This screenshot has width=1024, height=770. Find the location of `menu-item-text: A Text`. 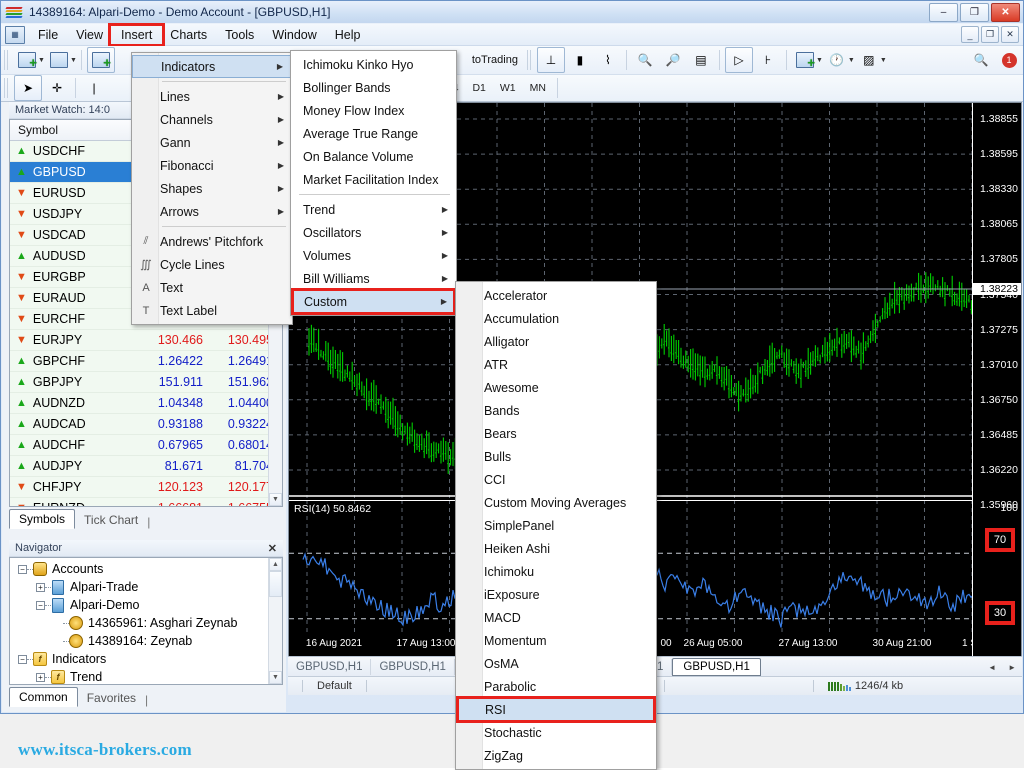

menu-item-text: A Text is located at coordinates (212, 287).